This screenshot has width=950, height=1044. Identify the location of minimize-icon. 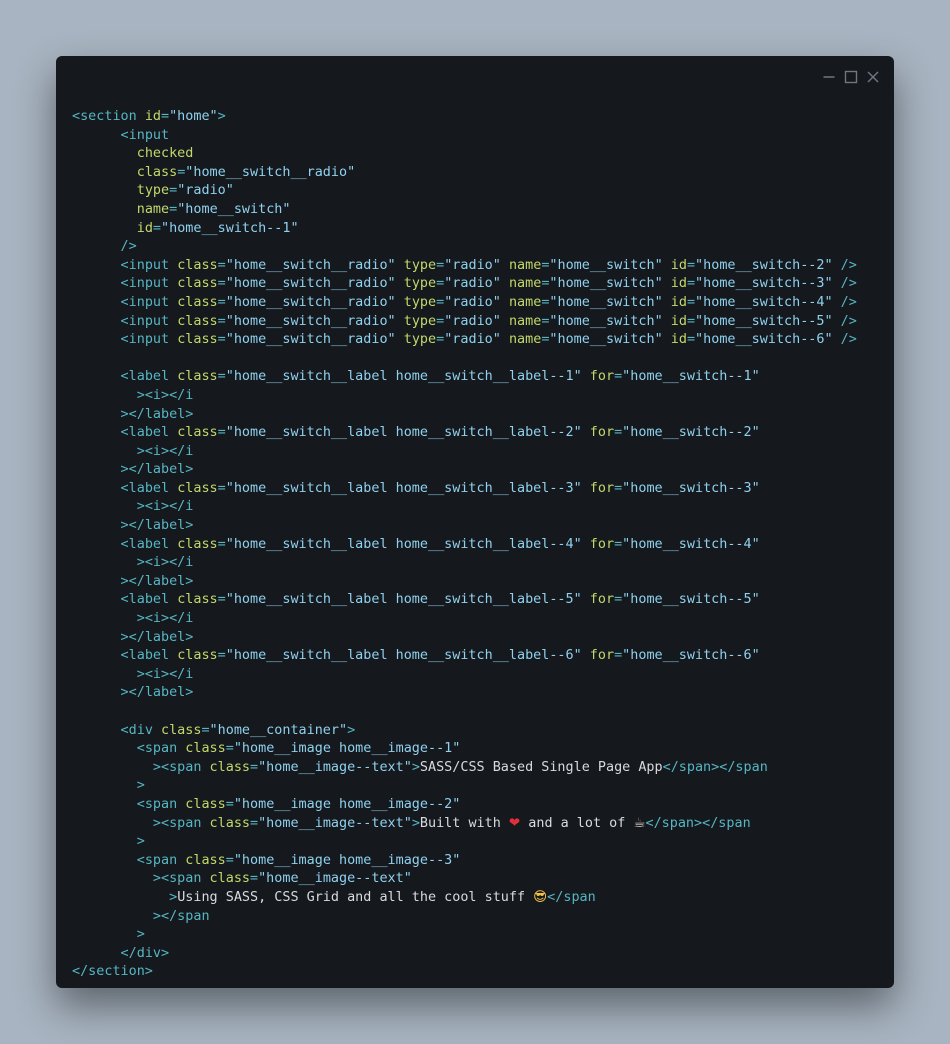
(829, 77).